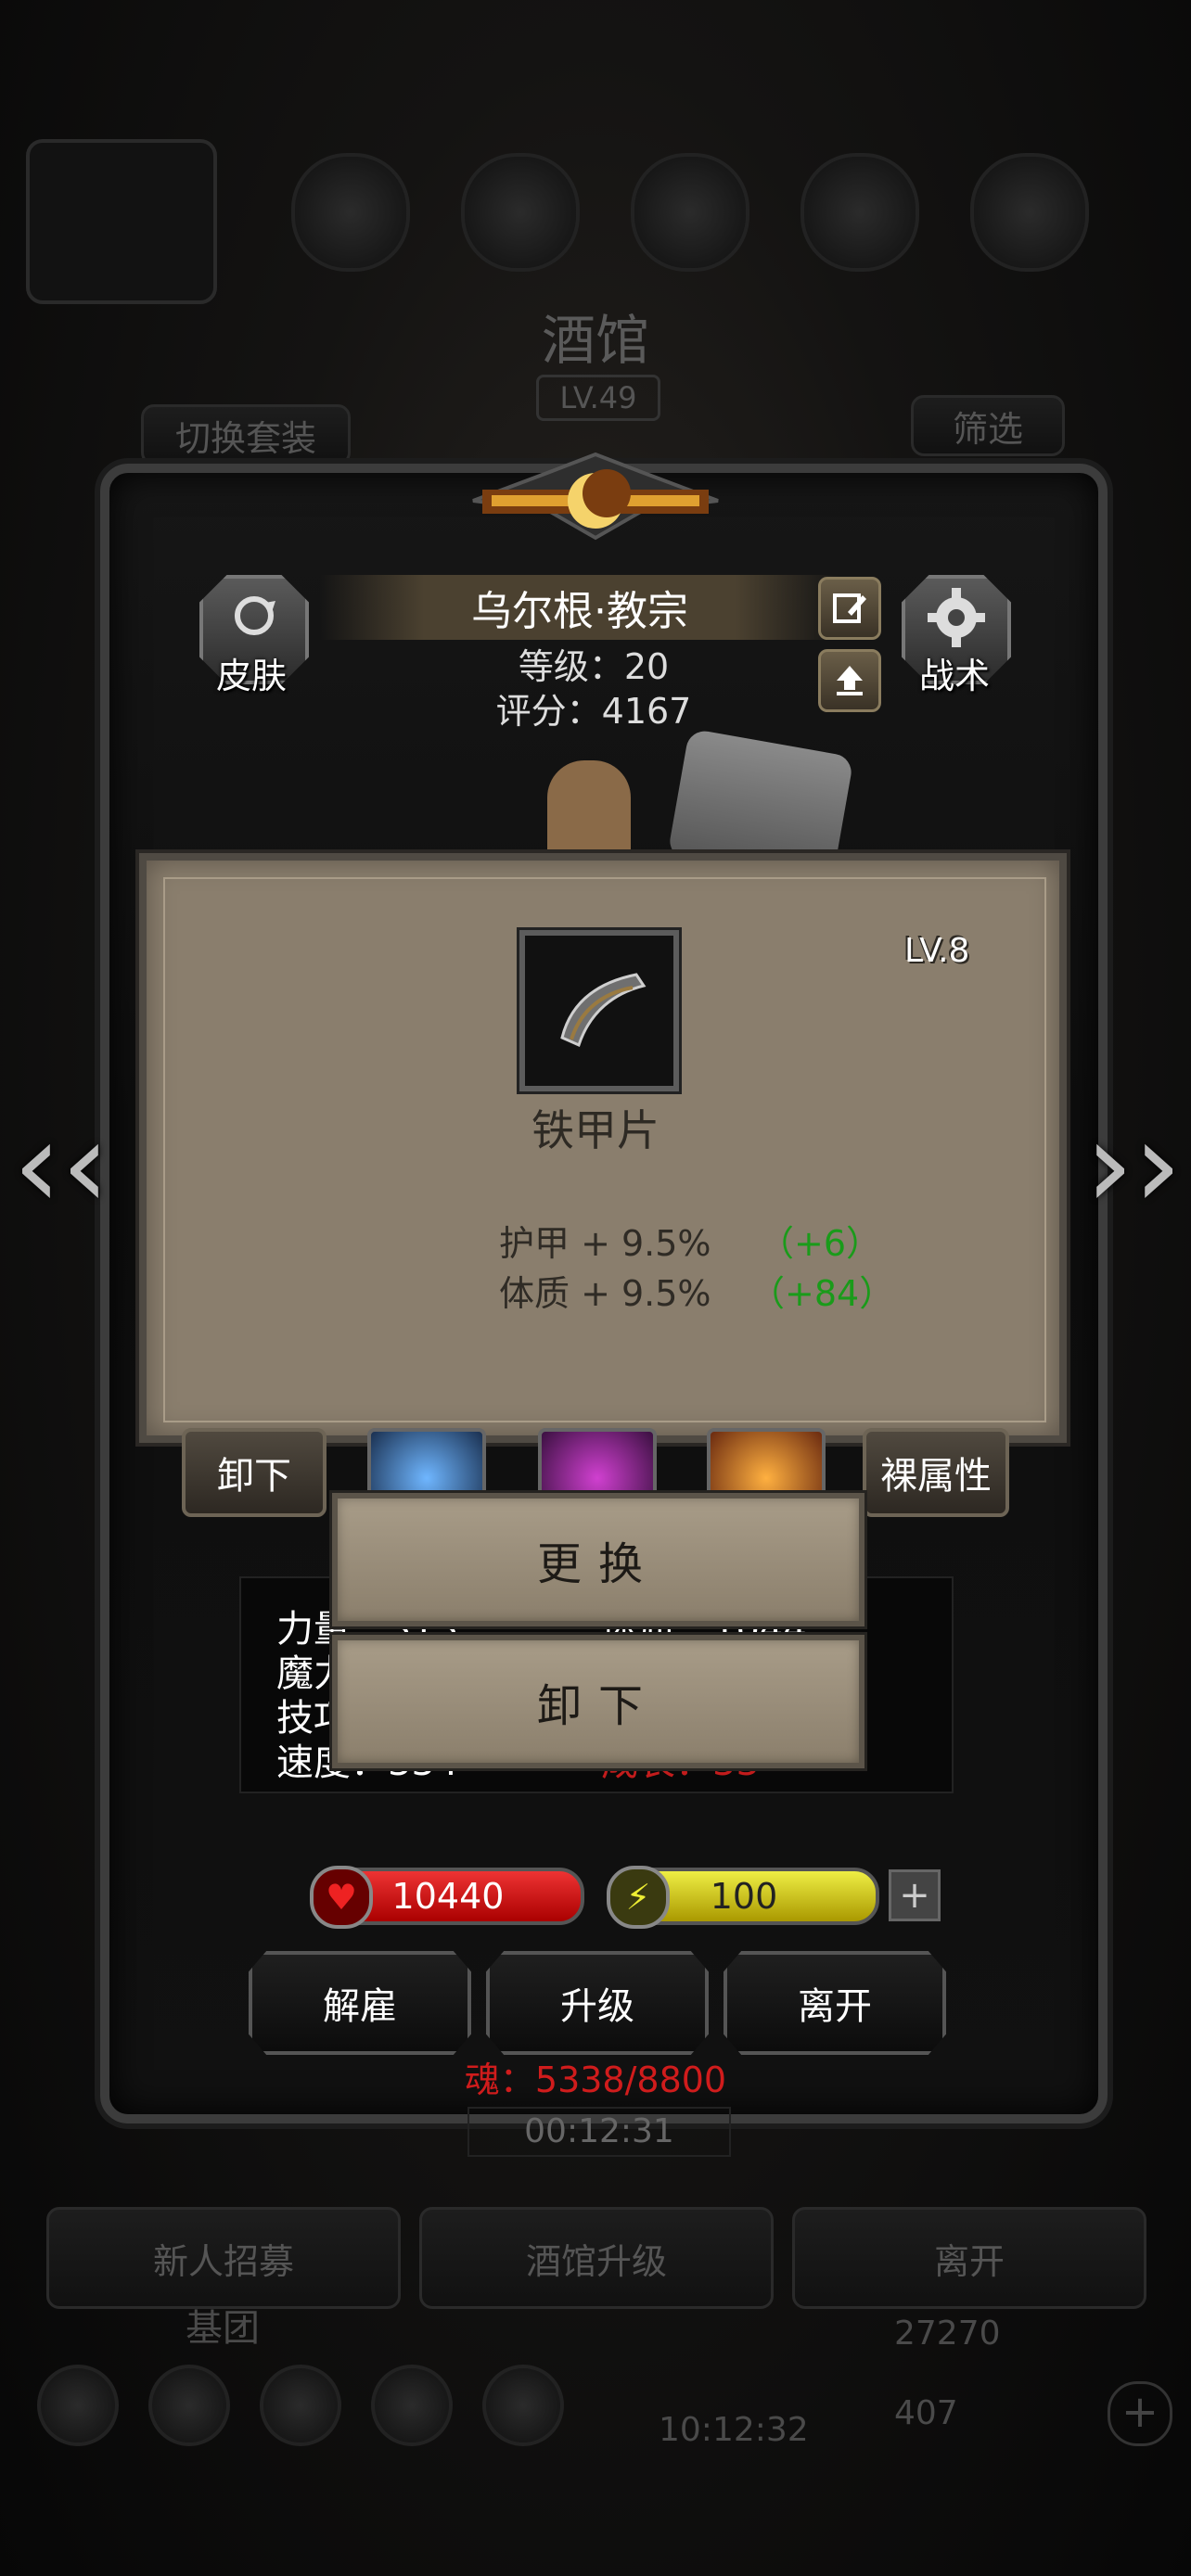 The width and height of the screenshot is (1191, 2576). I want to click on leave-panel-button: 离开, so click(835, 2003).